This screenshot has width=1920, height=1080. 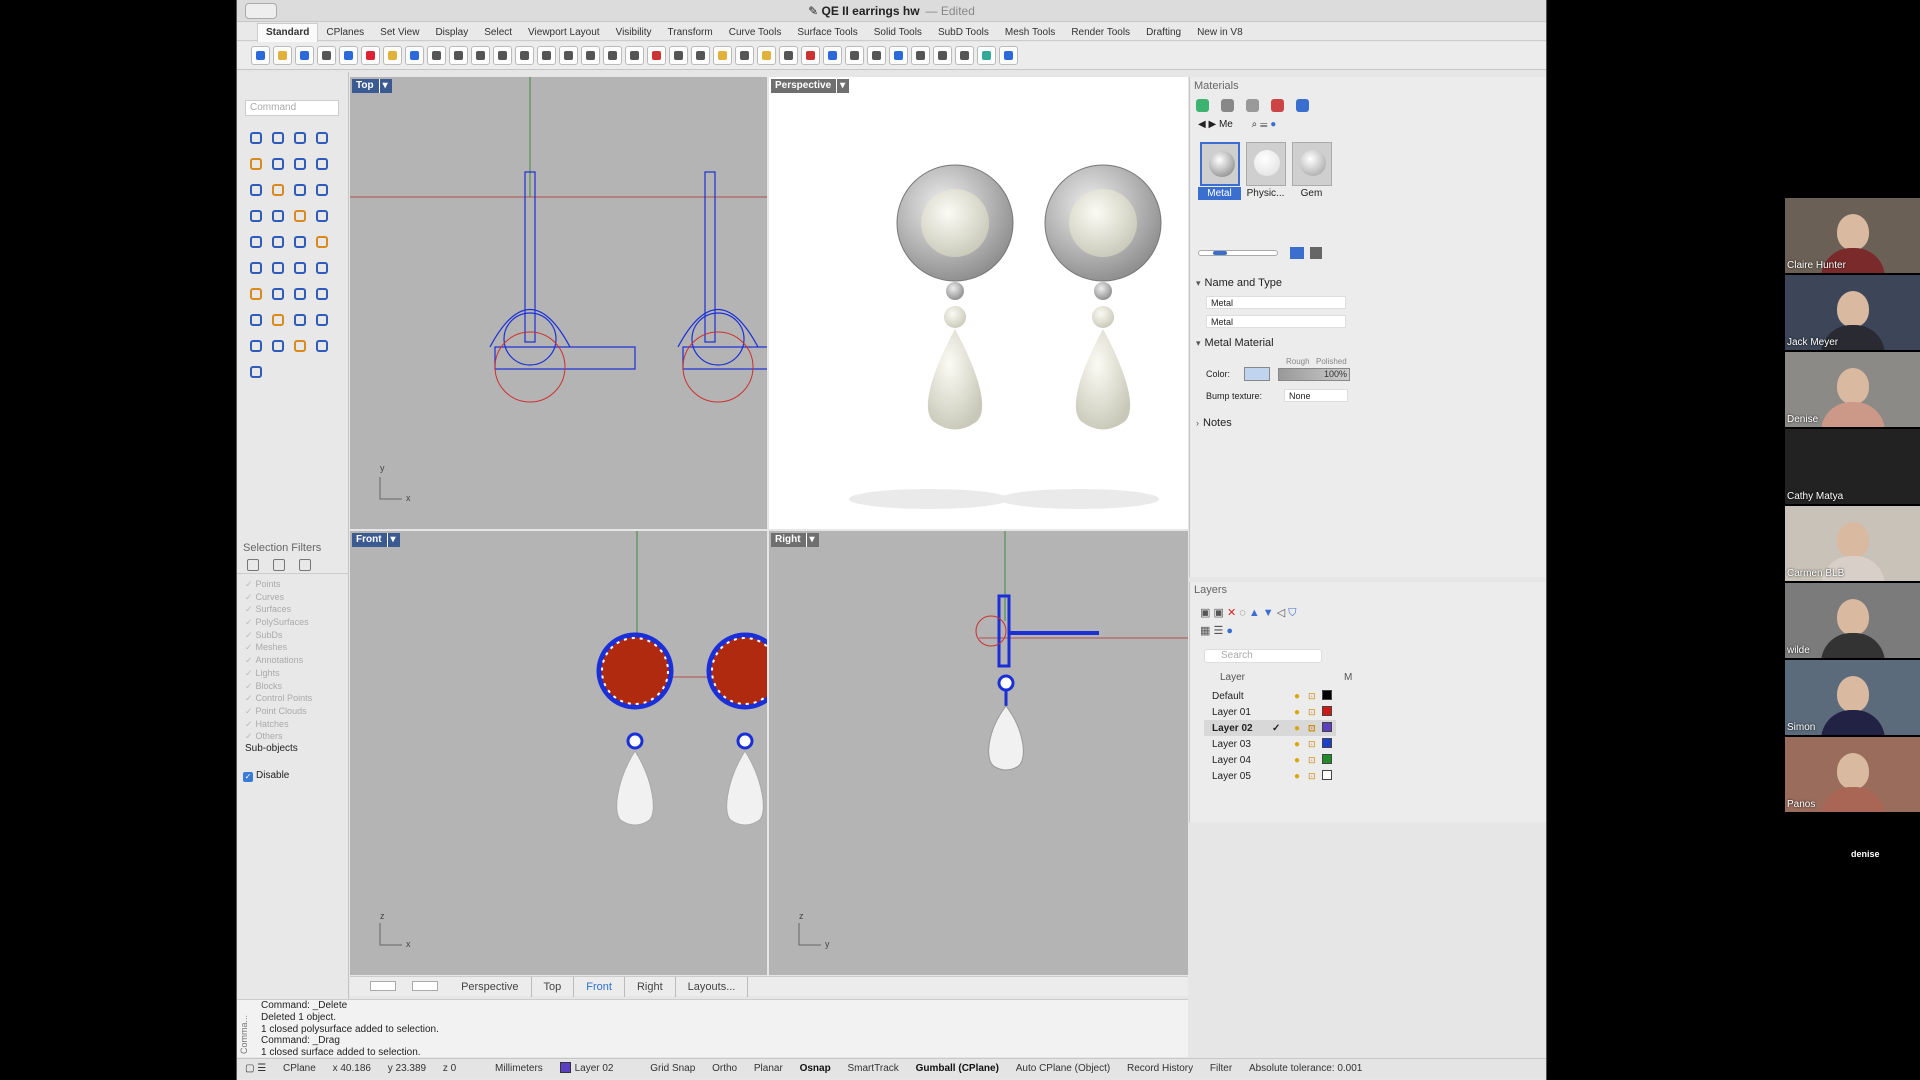 What do you see at coordinates (288, 32) in the screenshot?
I see `tab-standard: Standard` at bounding box center [288, 32].